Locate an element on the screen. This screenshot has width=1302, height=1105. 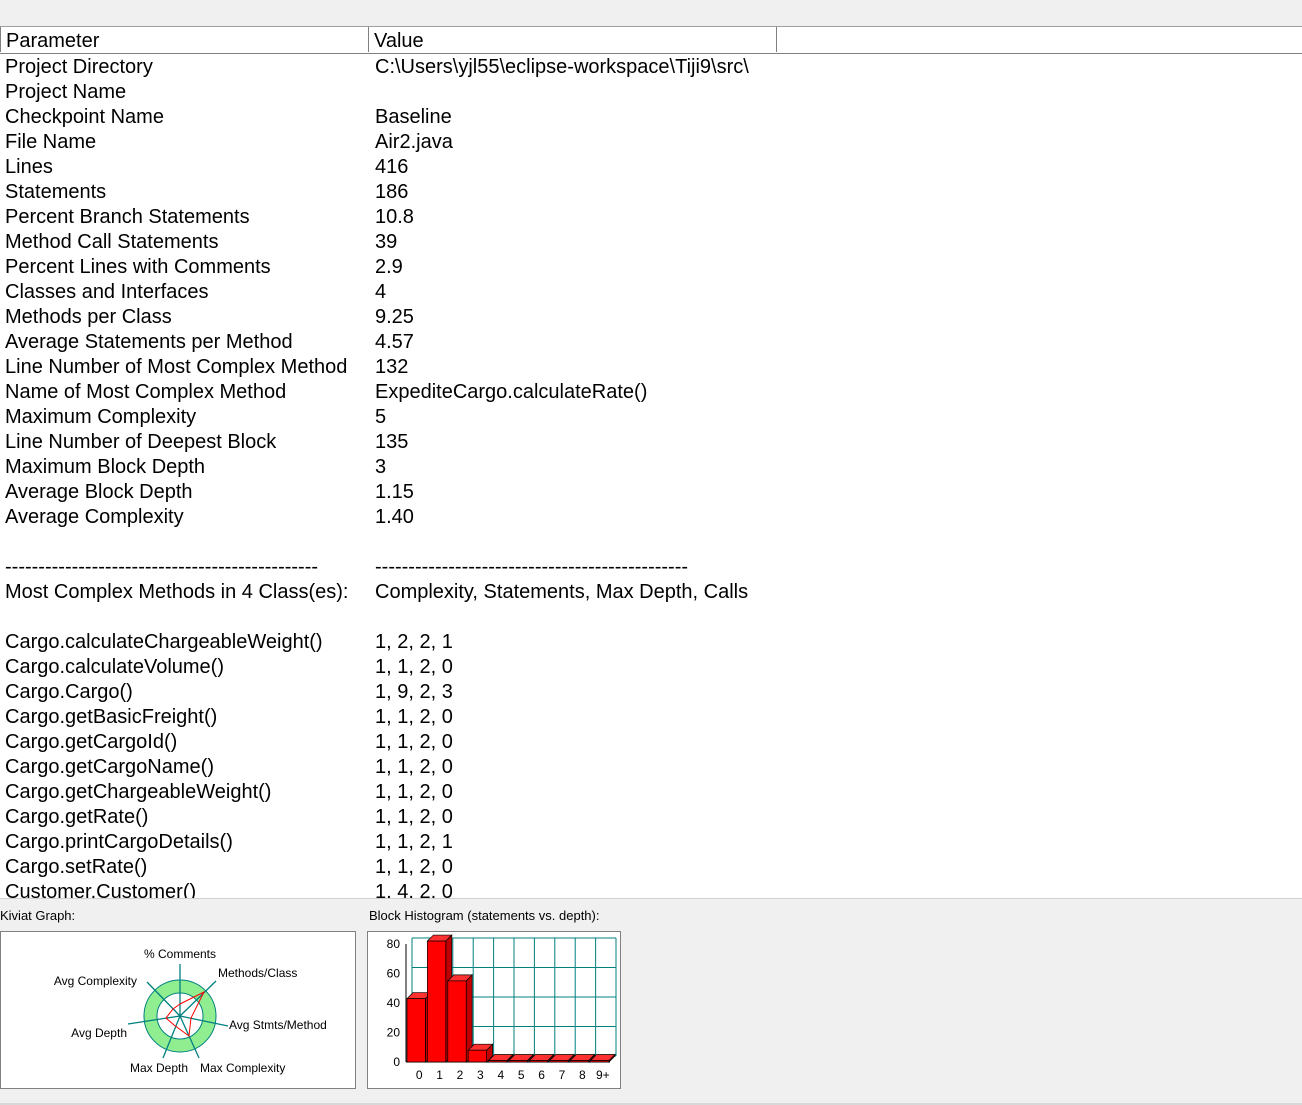
value-cell: 4 is located at coordinates (381, 292).